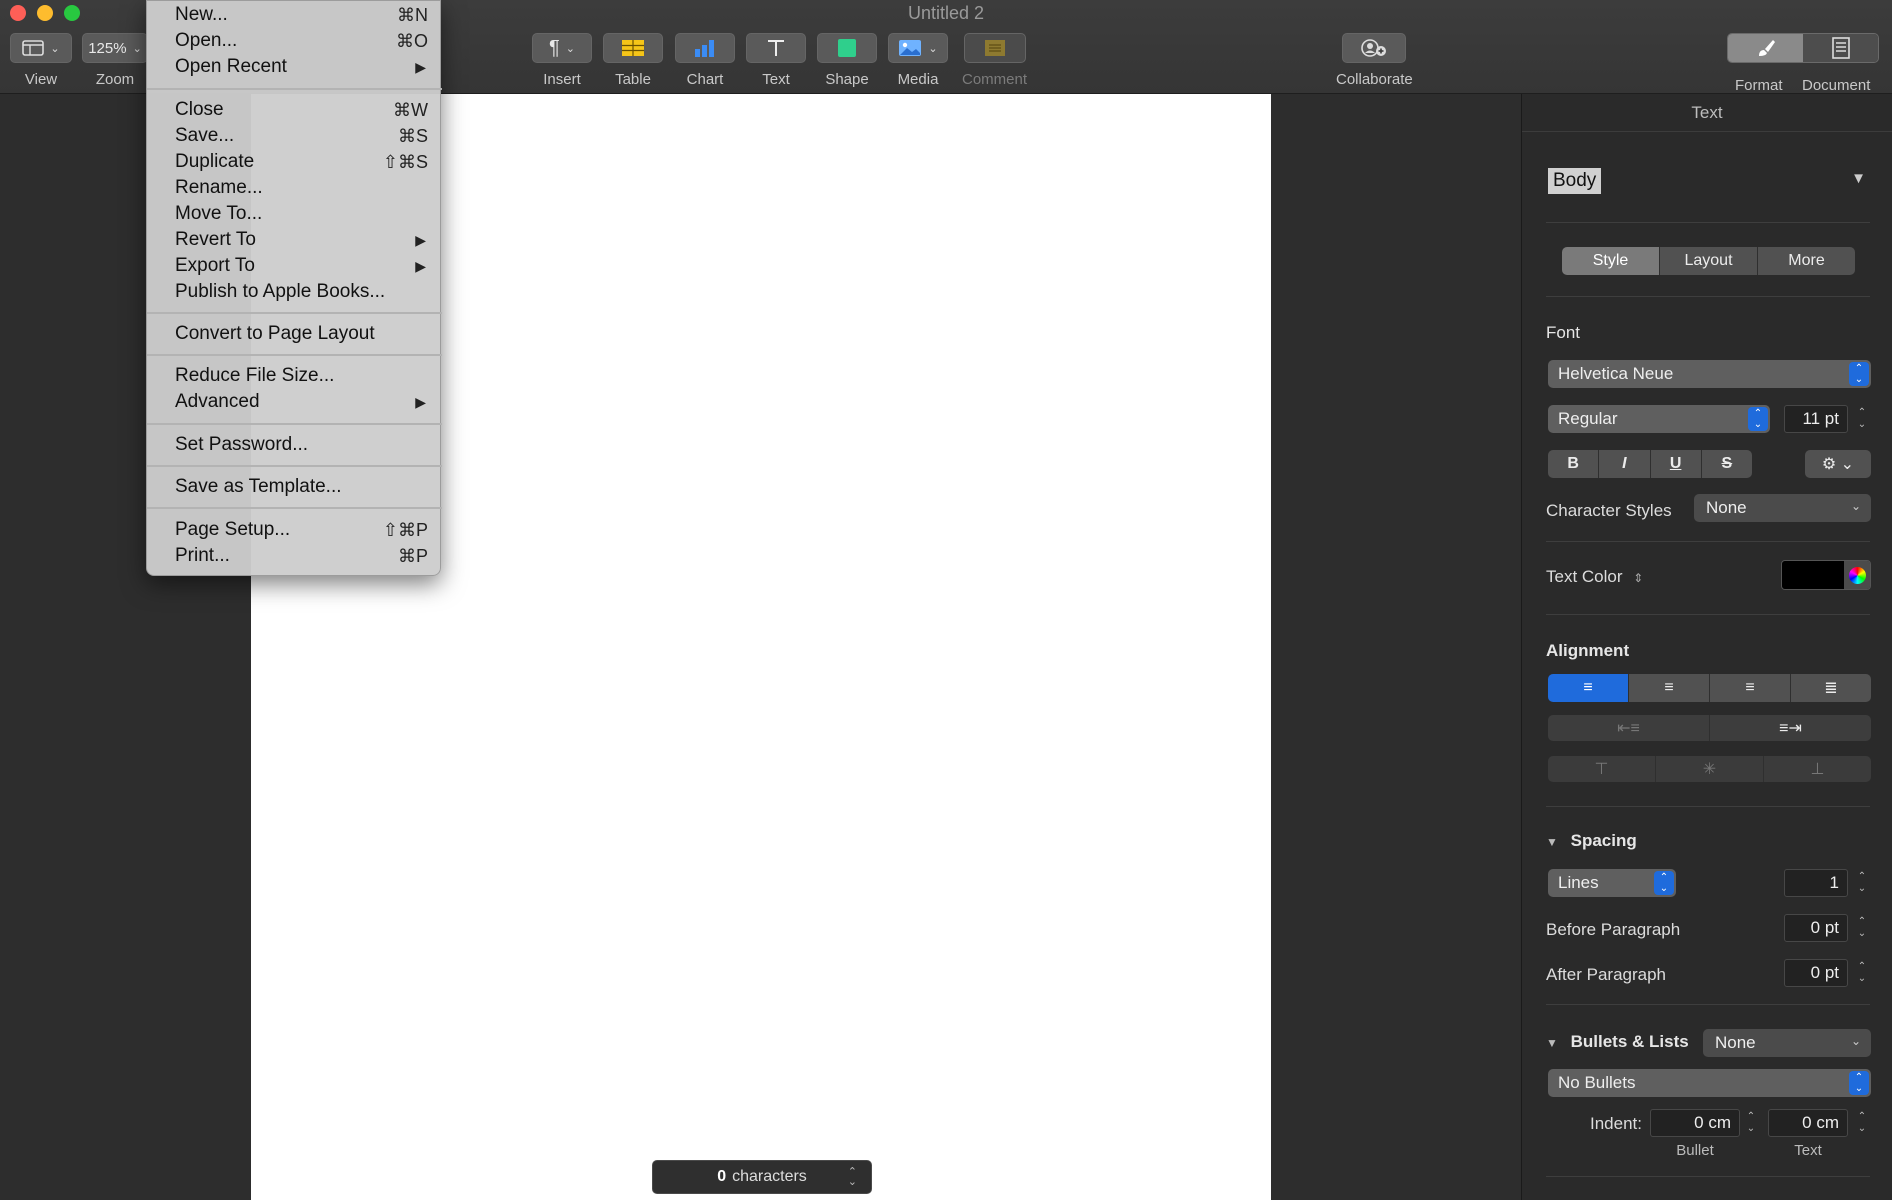  What do you see at coordinates (554, 47) in the screenshot?
I see `pilcrow-icon: ¶` at bounding box center [554, 47].